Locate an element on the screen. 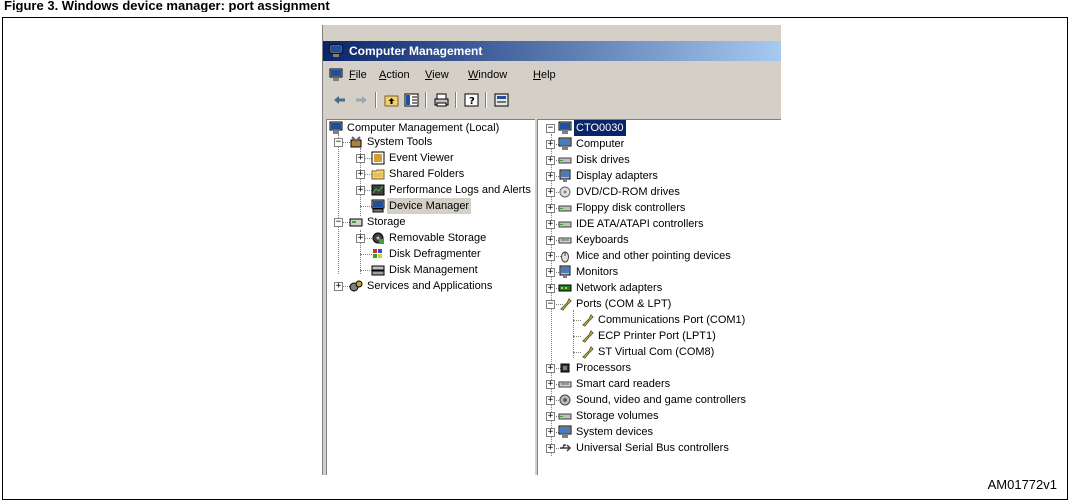 The height and width of the screenshot is (503, 1072). smart-card-reader-icon is located at coordinates (565, 384).